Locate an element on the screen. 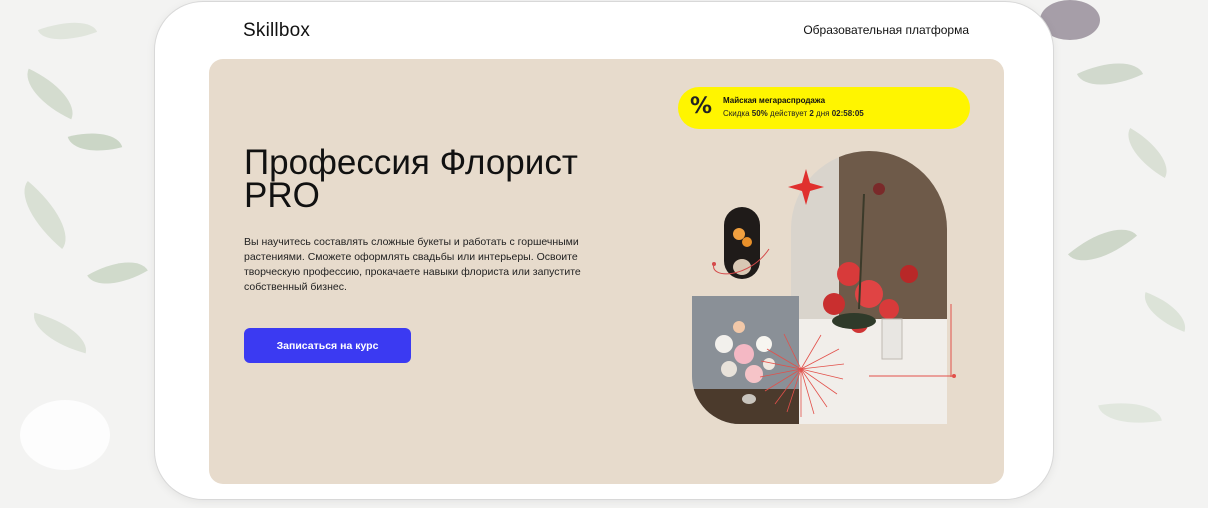 The width and height of the screenshot is (1208, 508). days-label: дня is located at coordinates (823, 113).